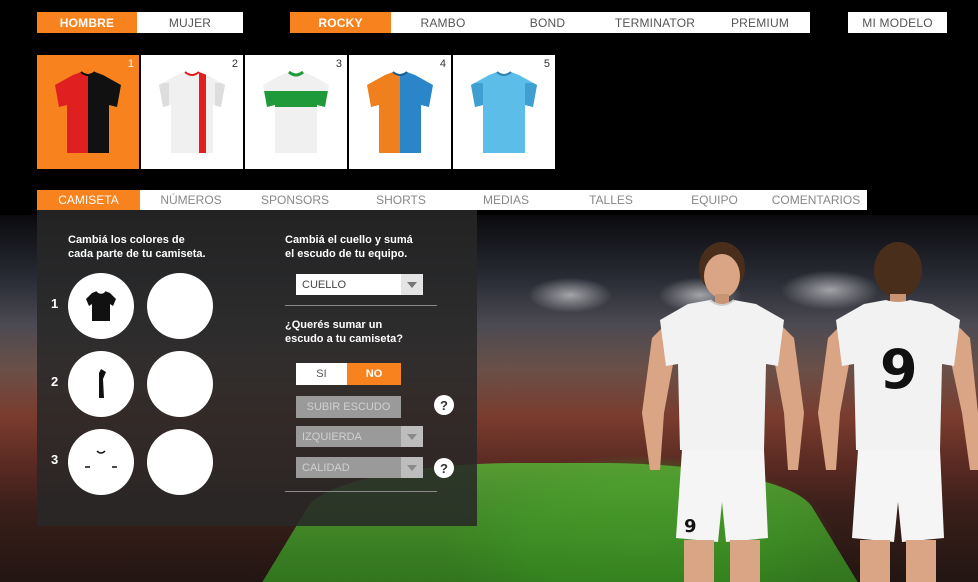 The width and height of the screenshot is (978, 582). Describe the element at coordinates (714, 200) in the screenshot. I see `tab-equipo: EQUIPO` at that location.